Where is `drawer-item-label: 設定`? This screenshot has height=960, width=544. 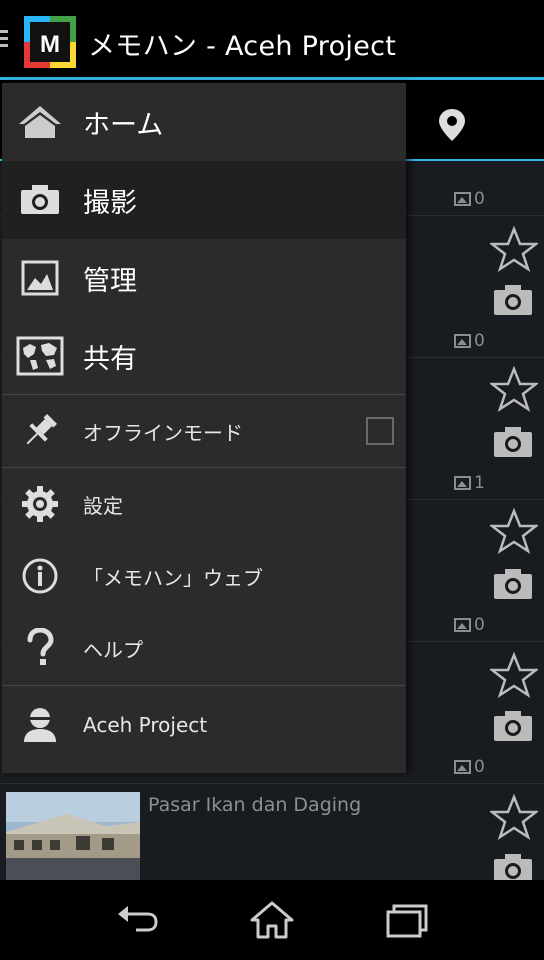 drawer-item-label: 設定 is located at coordinates (103, 505).